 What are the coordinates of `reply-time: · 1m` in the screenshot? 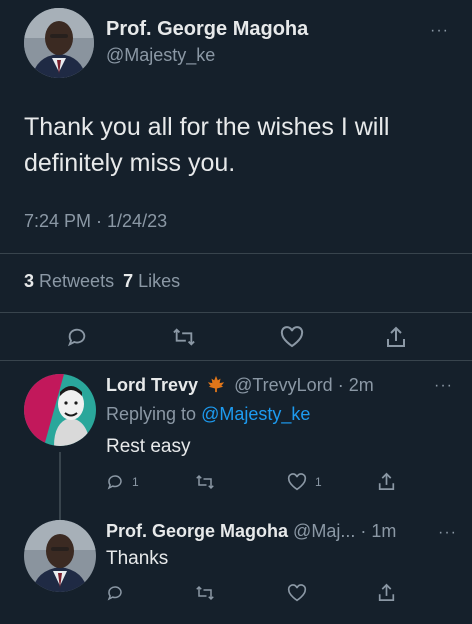 It's located at (378, 531).